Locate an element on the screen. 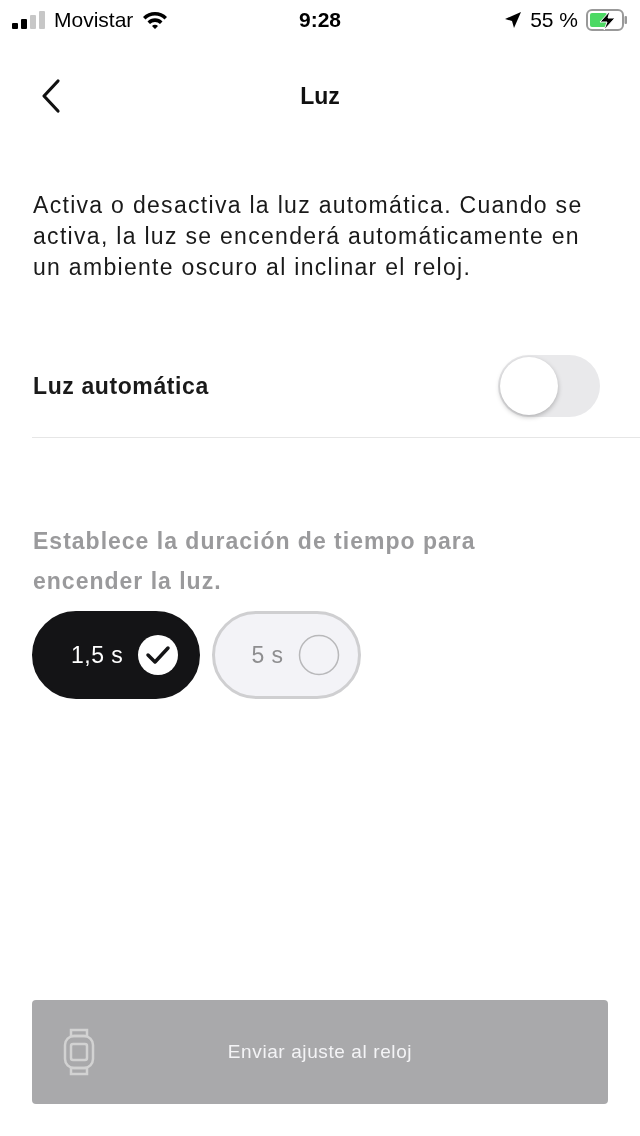 The width and height of the screenshot is (640, 1136). back-icon is located at coordinates (51, 96).